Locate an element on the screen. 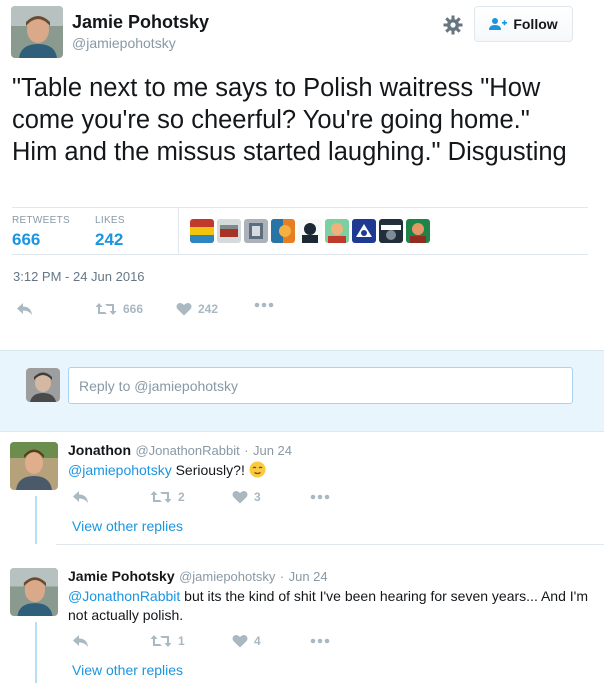 The height and width of the screenshot is (683, 604). reply-text-body: Seriously?! is located at coordinates (210, 470).